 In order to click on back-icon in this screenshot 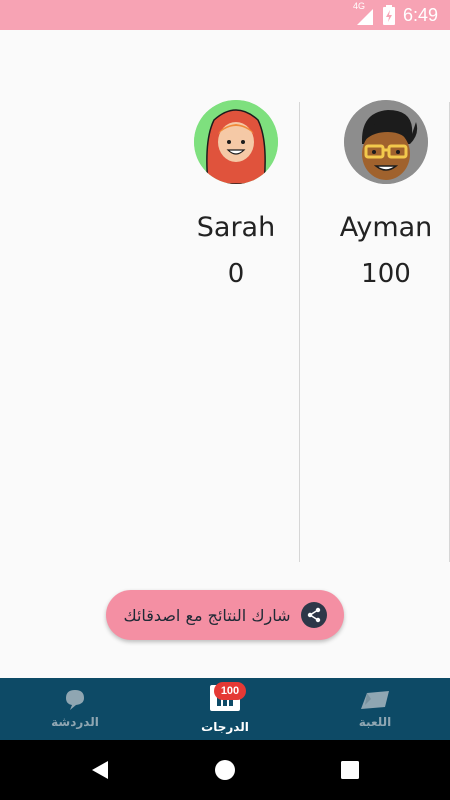, I will do `click(100, 770)`.